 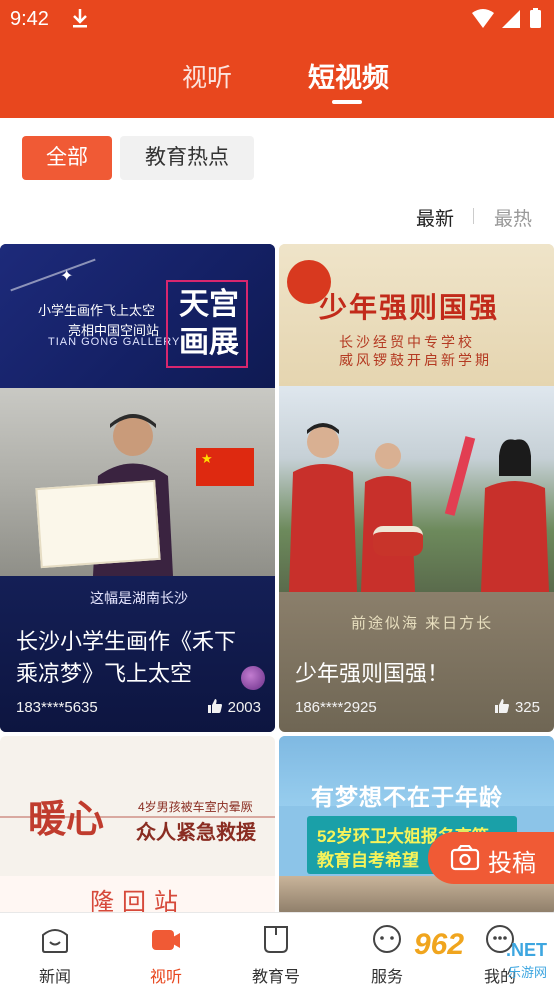 What do you see at coordinates (114, 342) in the screenshot?
I see `banner-text: TIAN GONG GALLERY` at bounding box center [114, 342].